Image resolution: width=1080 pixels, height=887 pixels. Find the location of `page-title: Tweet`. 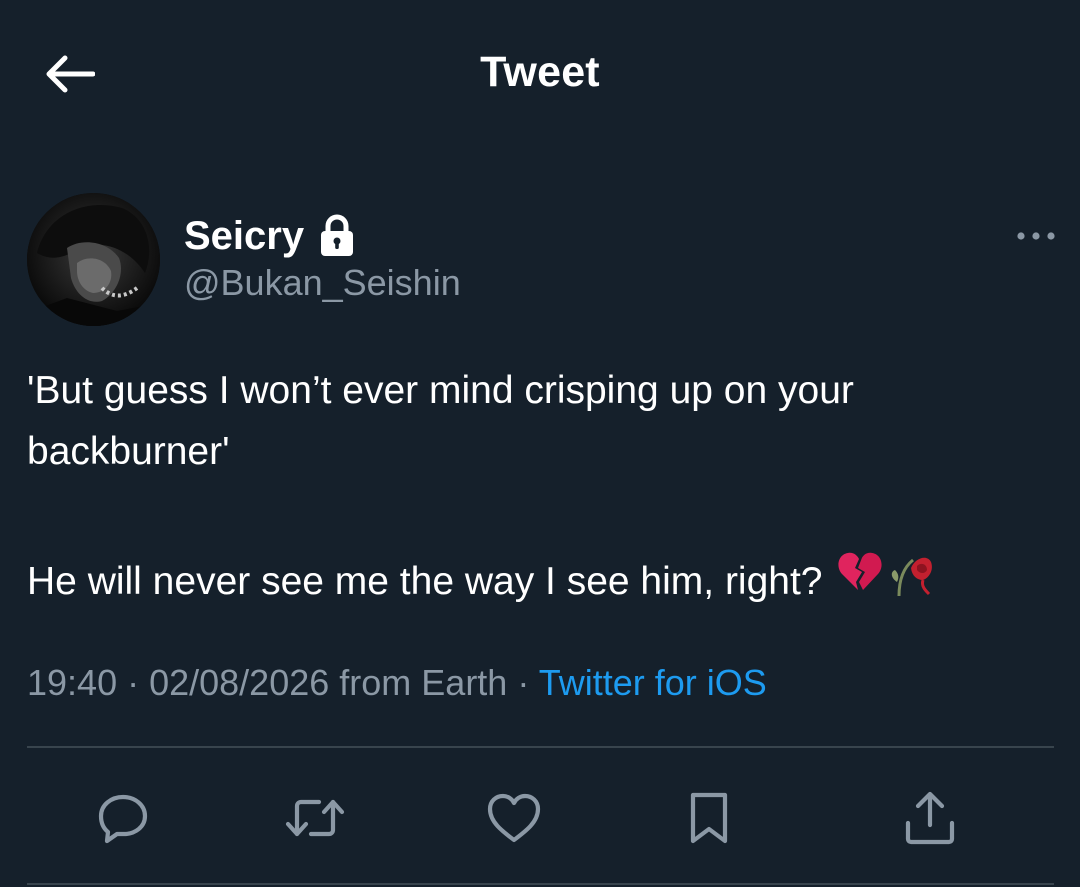

page-title: Tweet is located at coordinates (540, 72).